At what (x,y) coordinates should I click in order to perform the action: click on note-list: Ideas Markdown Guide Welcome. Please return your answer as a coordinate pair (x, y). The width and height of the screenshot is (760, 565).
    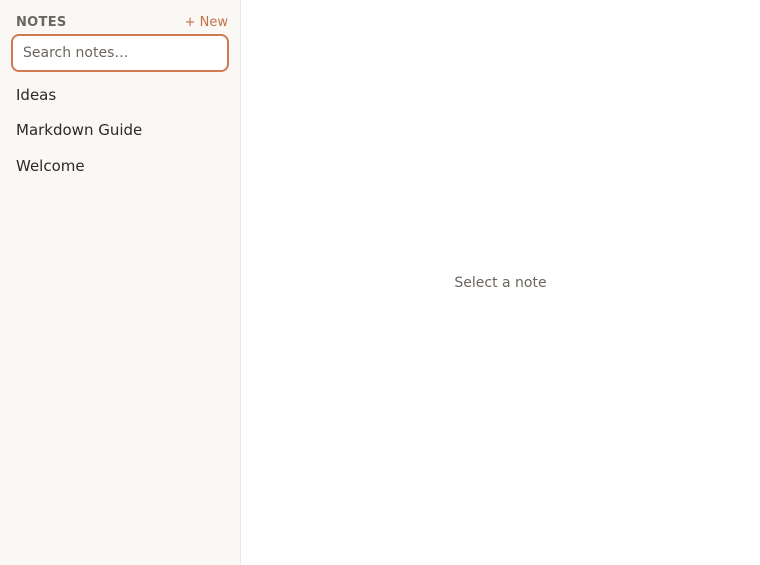
    Looking at the image, I should click on (120, 130).